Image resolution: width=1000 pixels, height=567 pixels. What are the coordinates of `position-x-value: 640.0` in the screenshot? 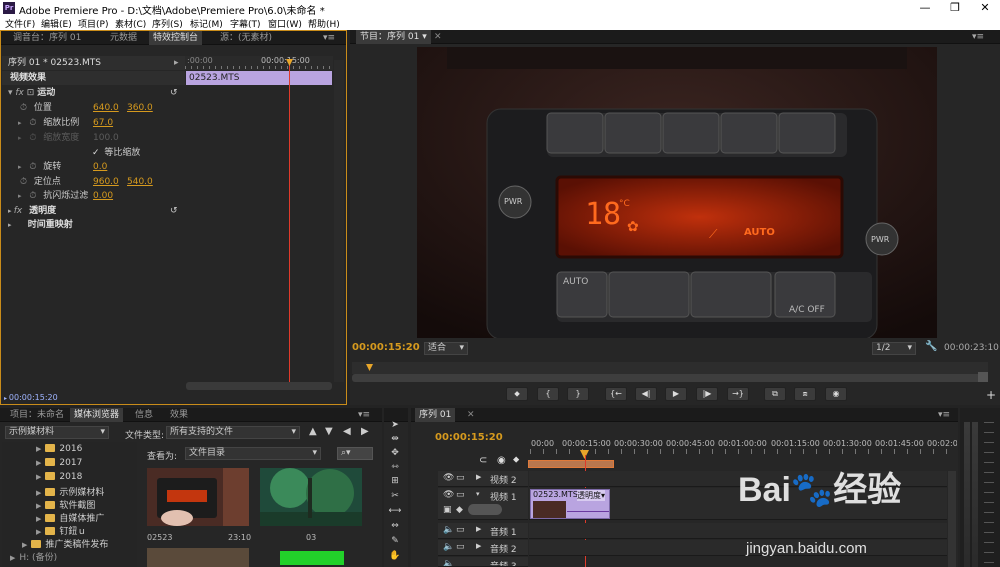 It's located at (106, 108).